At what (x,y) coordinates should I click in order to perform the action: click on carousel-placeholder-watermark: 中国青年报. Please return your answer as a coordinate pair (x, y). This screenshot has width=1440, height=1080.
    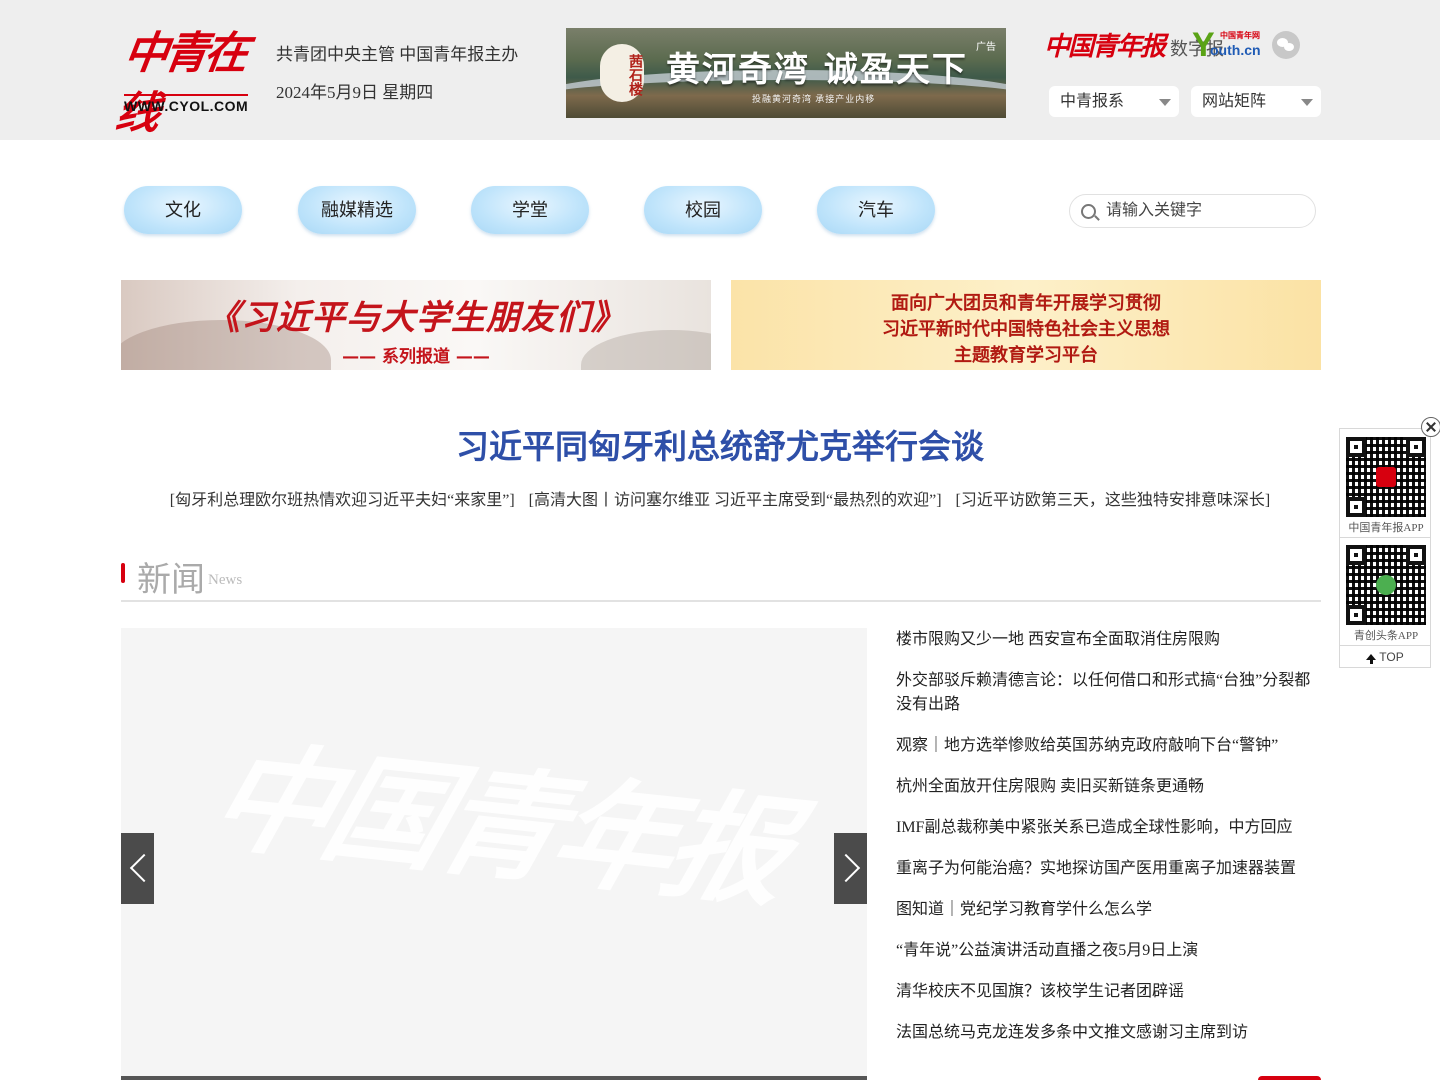
    Looking at the image, I should click on (499, 825).